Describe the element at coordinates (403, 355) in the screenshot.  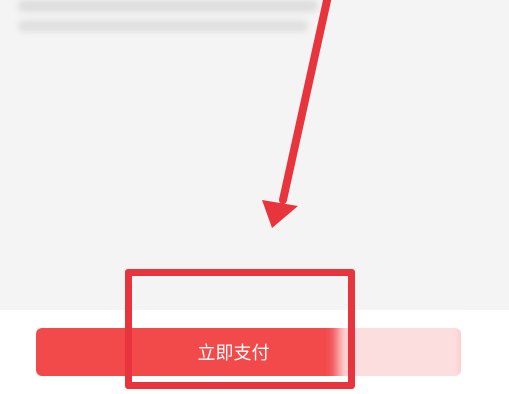
I see `watermark-overlay` at that location.